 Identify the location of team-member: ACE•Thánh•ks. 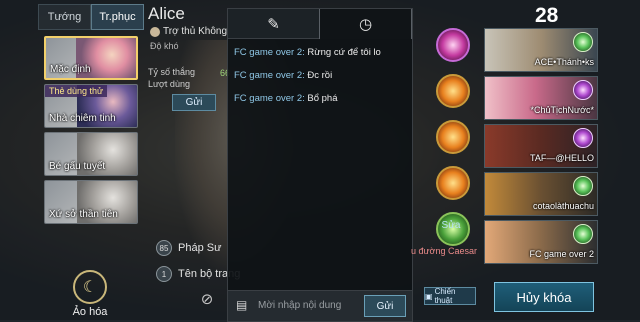
(541, 50).